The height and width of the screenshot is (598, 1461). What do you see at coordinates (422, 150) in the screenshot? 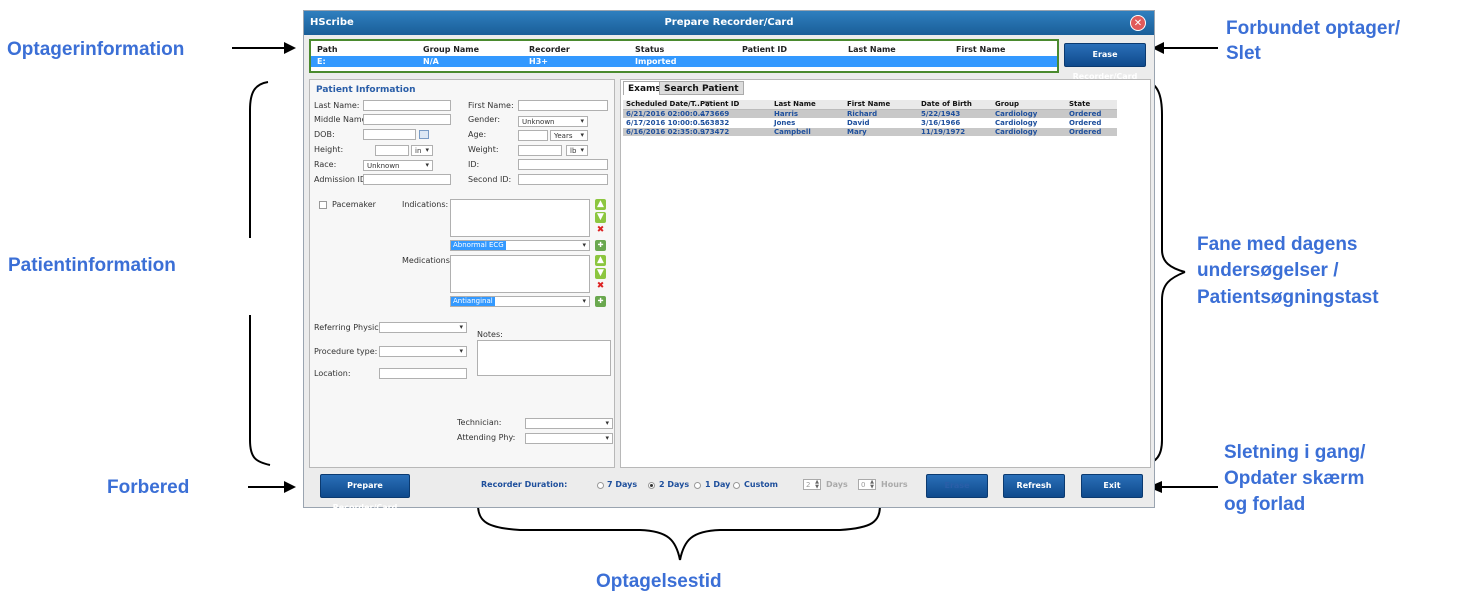
I see `height-unit-select: in ▾` at bounding box center [422, 150].